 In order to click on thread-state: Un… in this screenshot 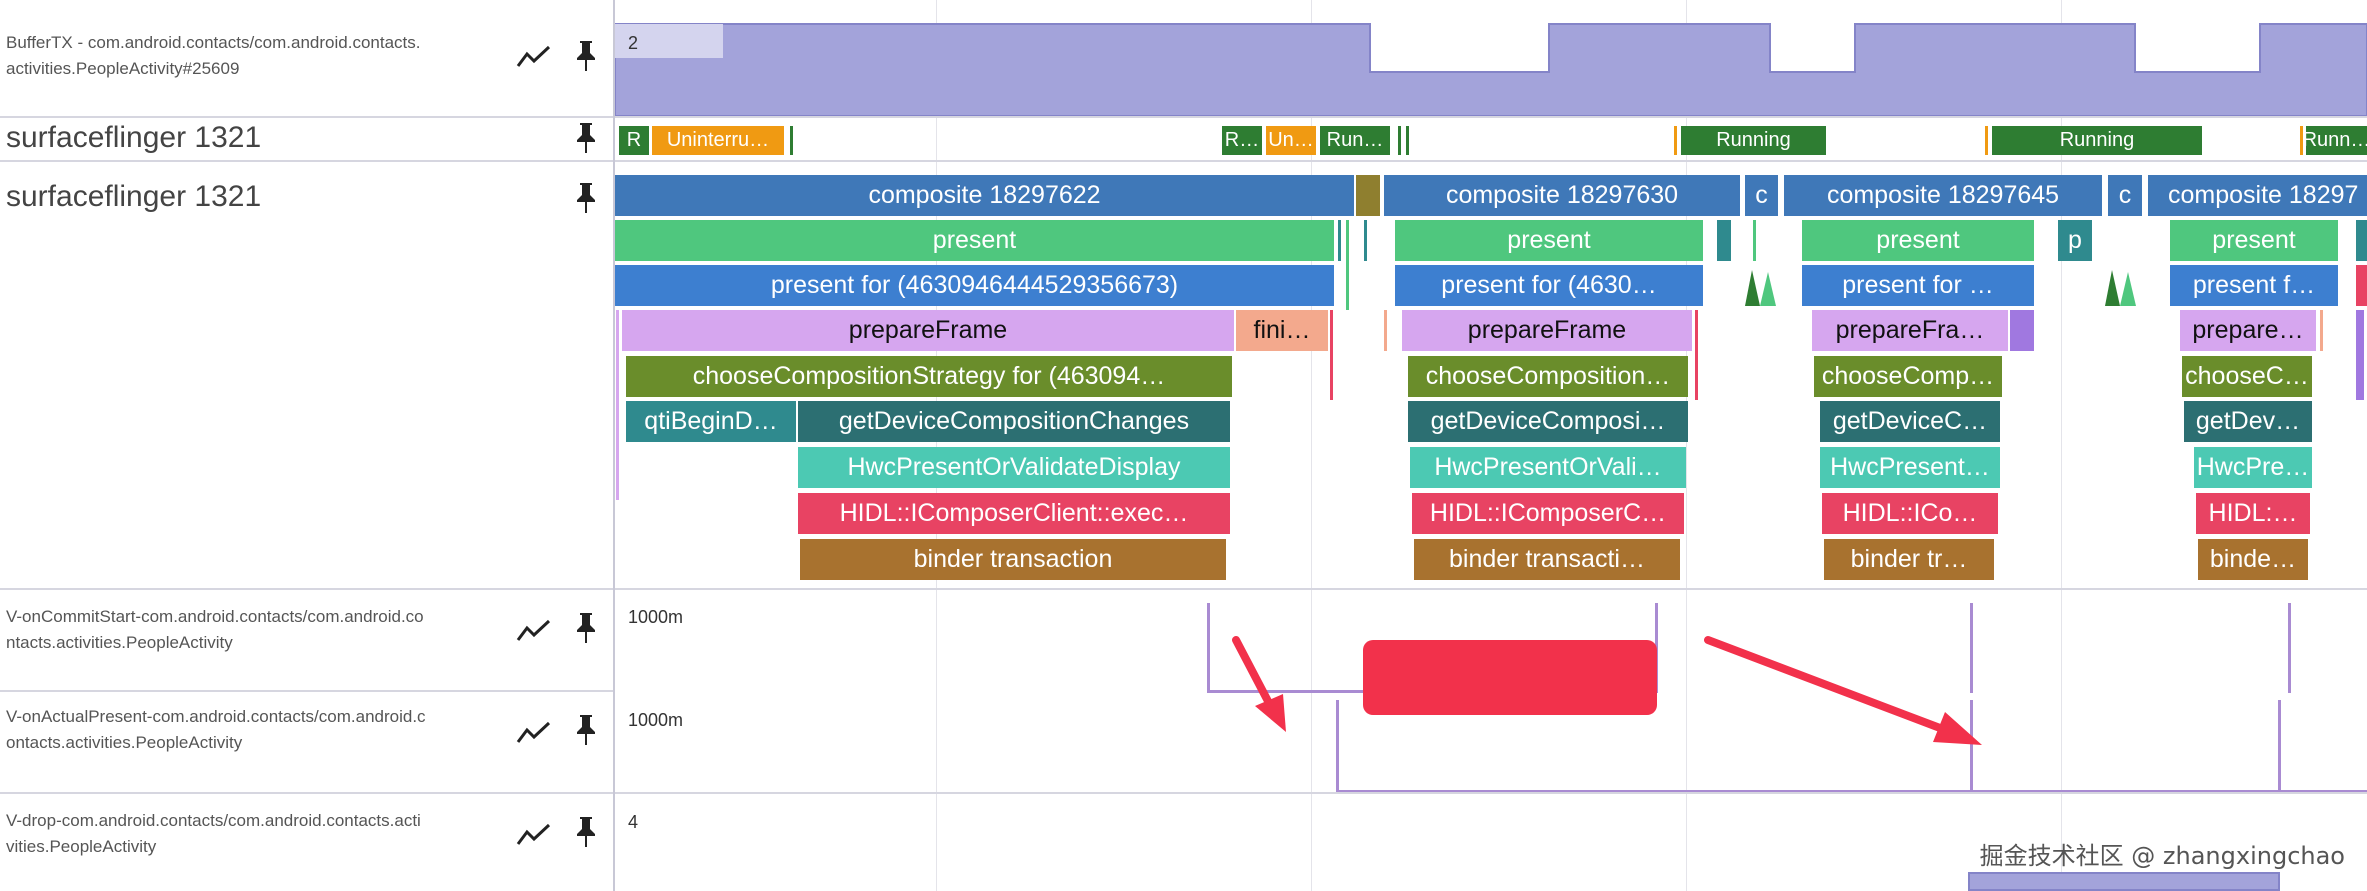, I will do `click(1291, 140)`.